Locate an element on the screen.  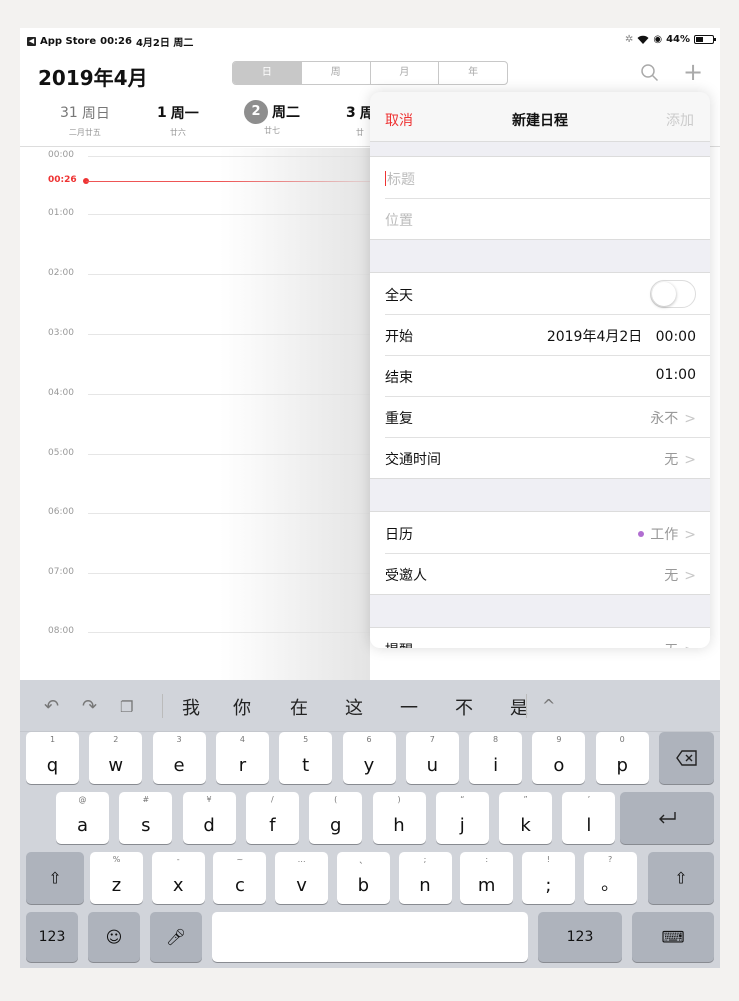
shift-icon: ⇧ is located at coordinates (681, 878).